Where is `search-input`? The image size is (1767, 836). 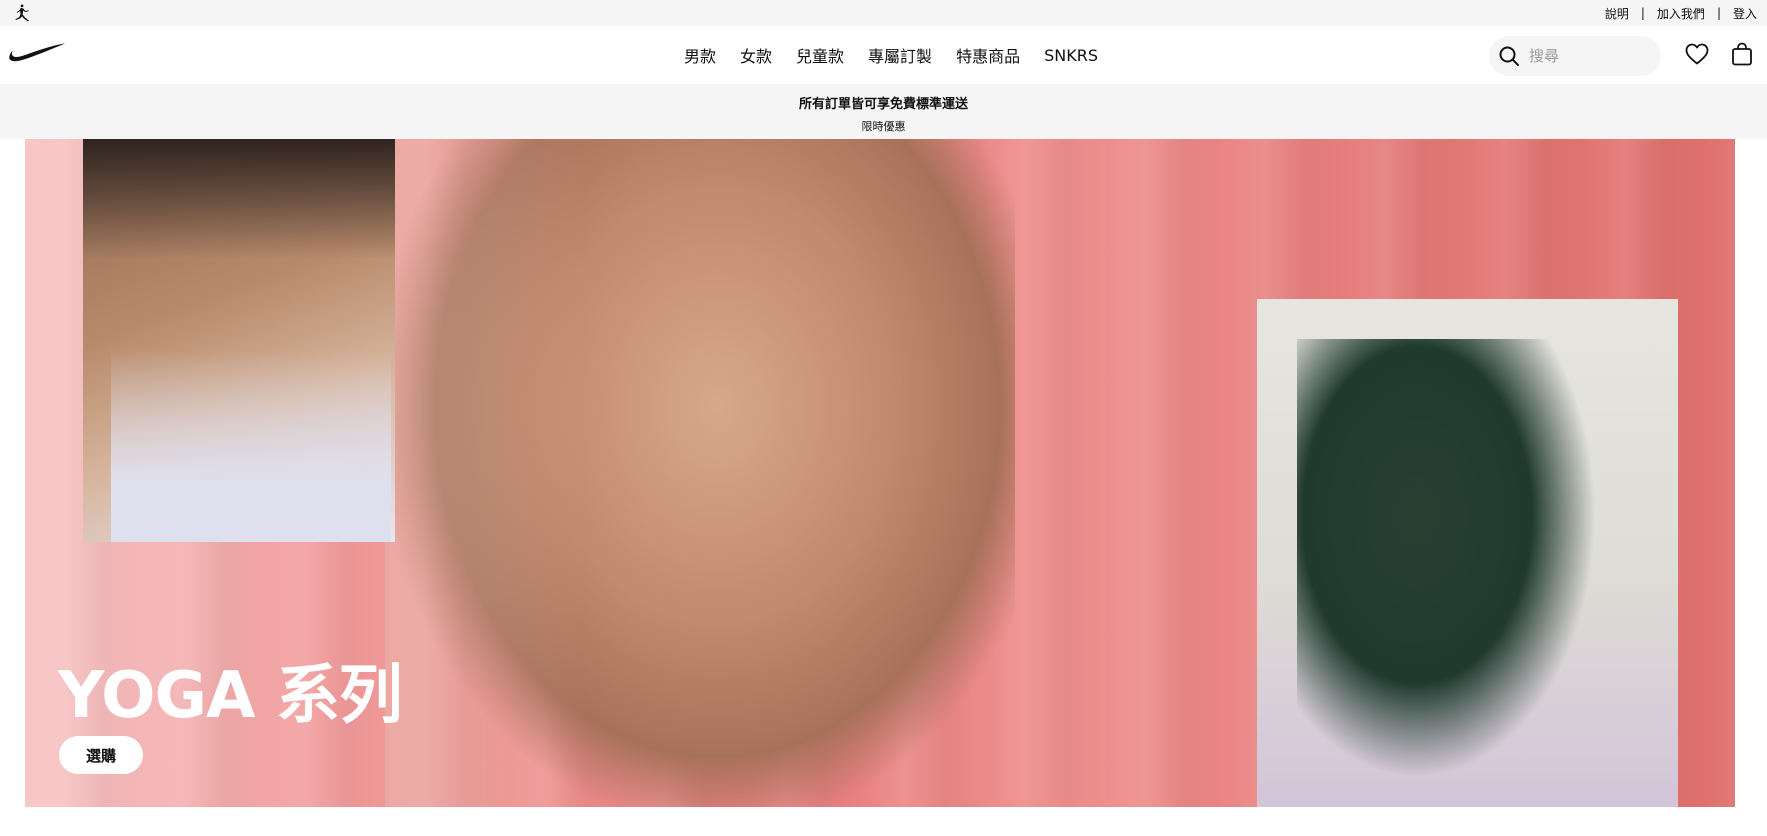
search-input is located at coordinates (1589, 56).